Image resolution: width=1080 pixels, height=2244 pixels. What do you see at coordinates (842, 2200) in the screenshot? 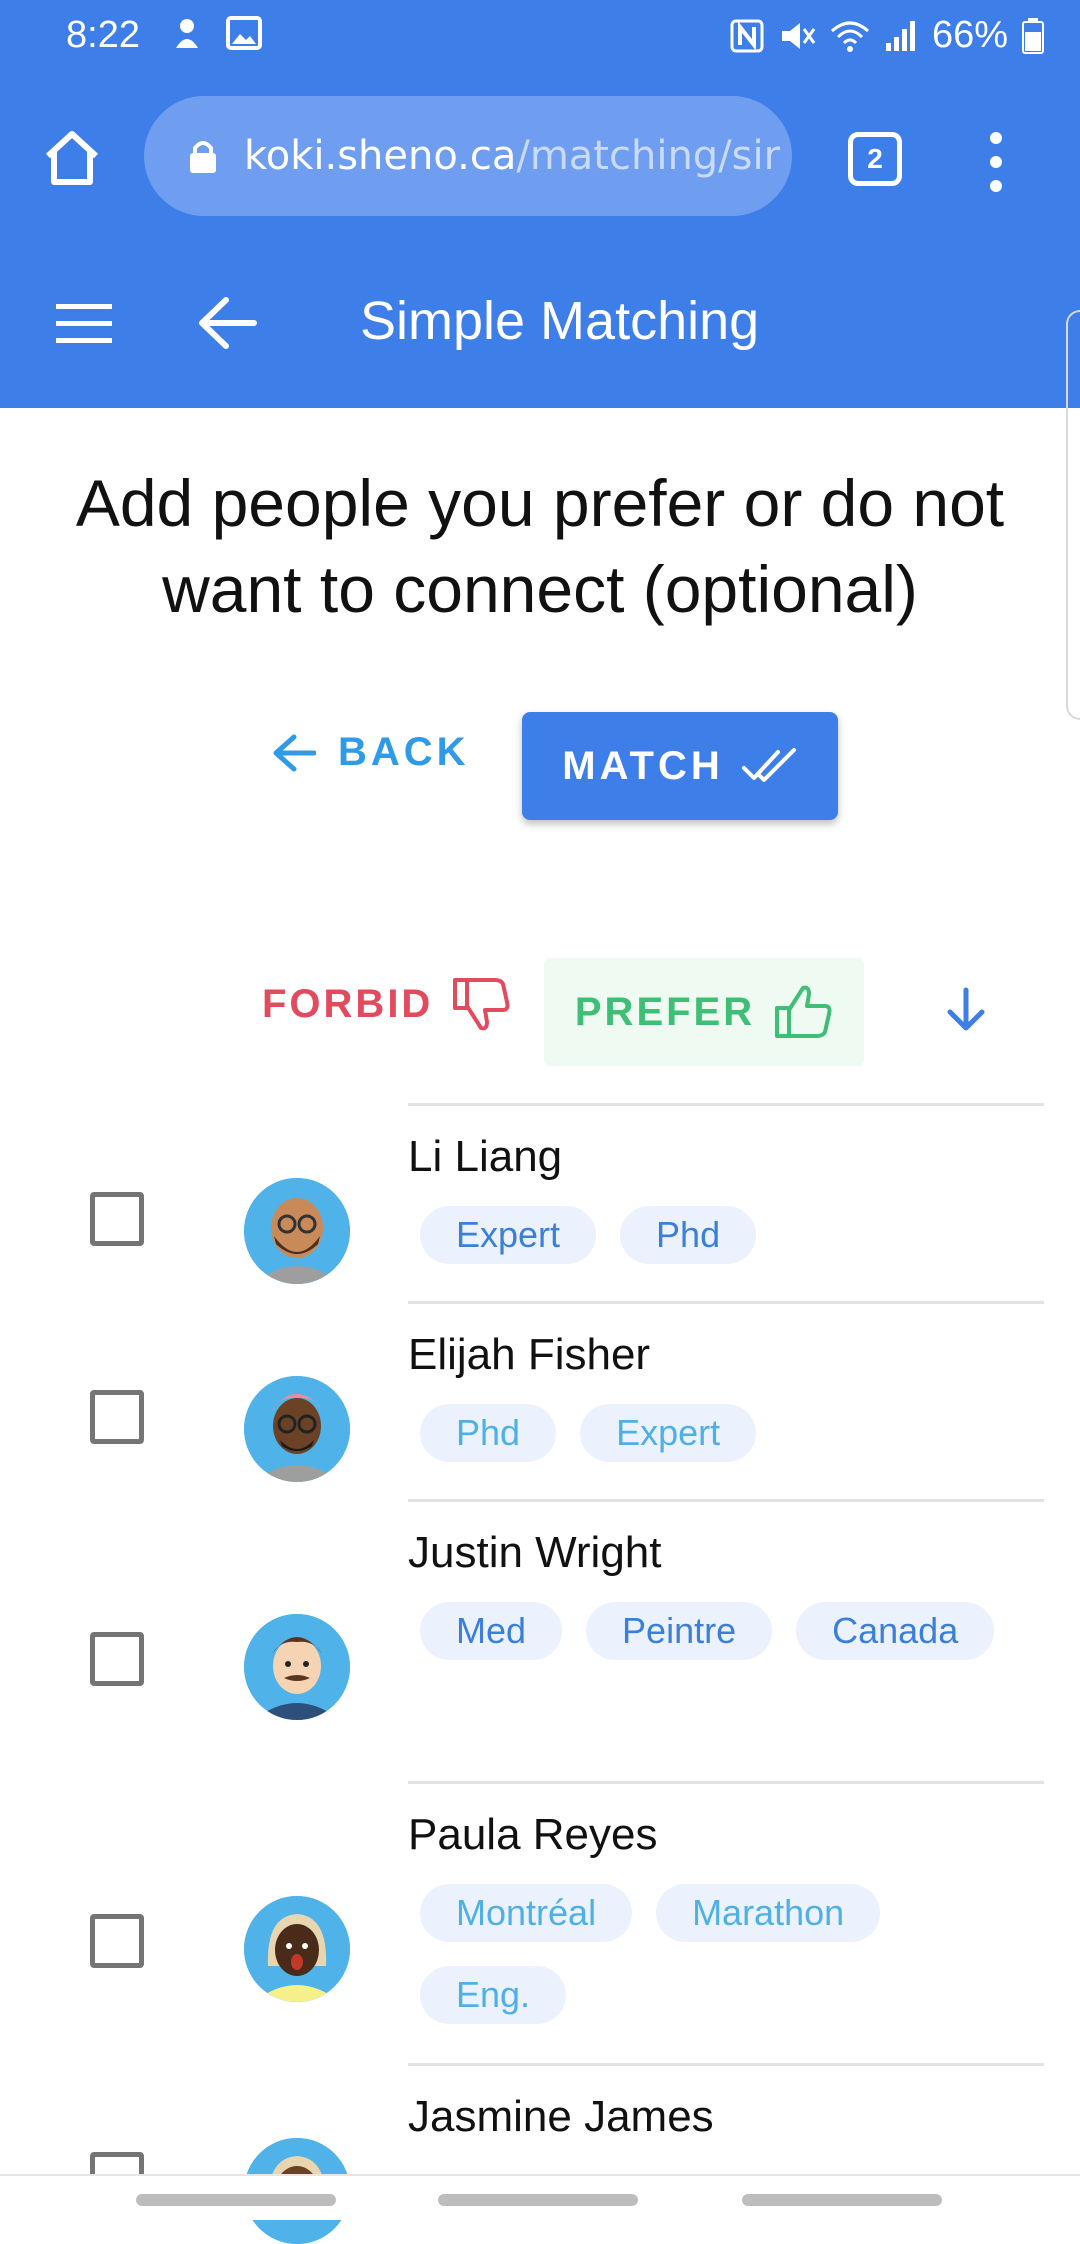
I see `back-nav-button` at bounding box center [842, 2200].